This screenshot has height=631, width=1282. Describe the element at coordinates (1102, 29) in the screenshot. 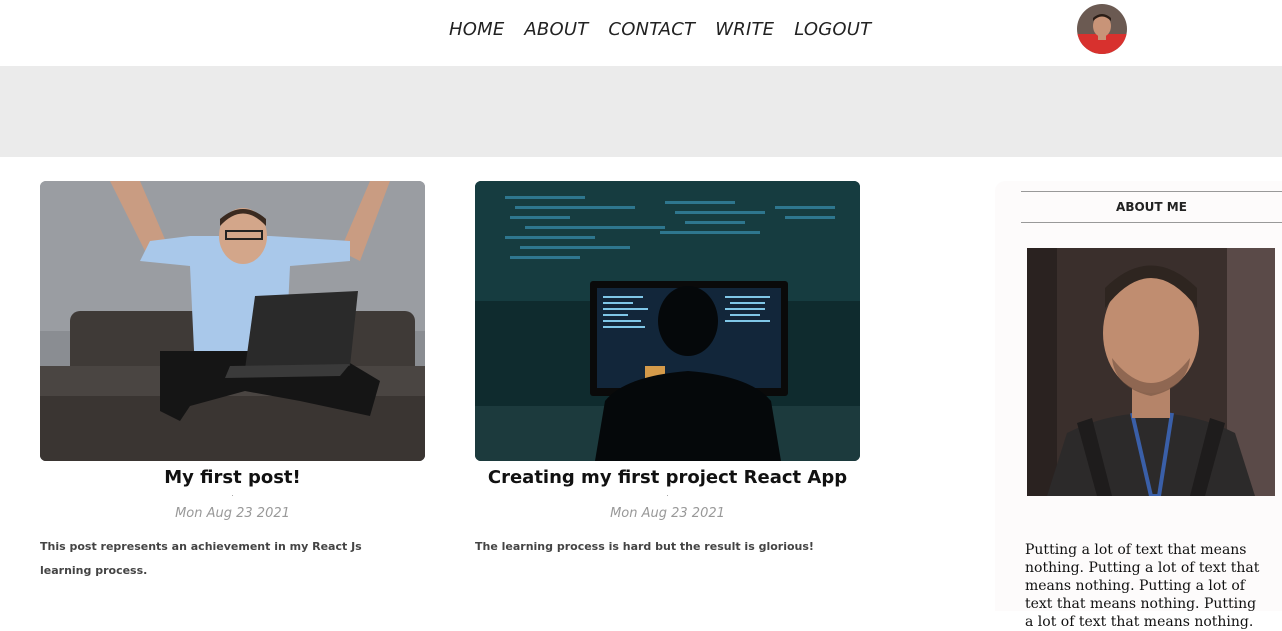

I see `user-avatar` at that location.